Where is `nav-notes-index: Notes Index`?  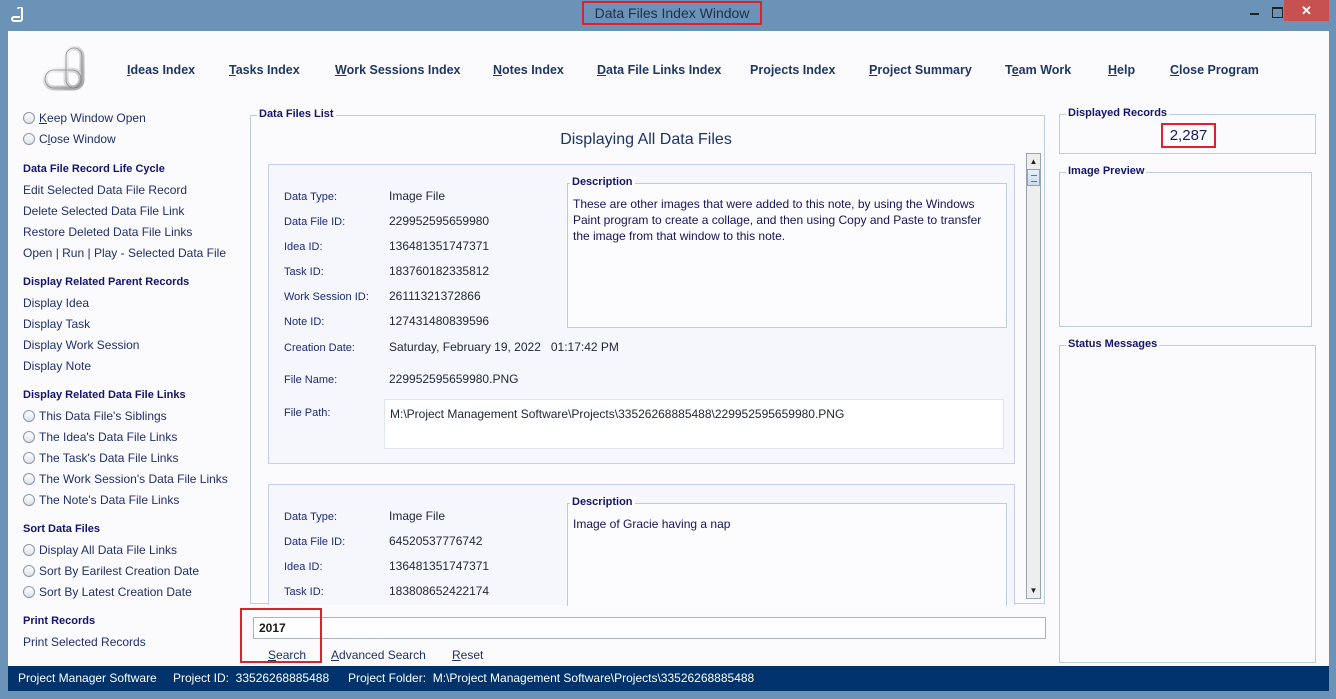
nav-notes-index: Notes Index is located at coordinates (528, 70).